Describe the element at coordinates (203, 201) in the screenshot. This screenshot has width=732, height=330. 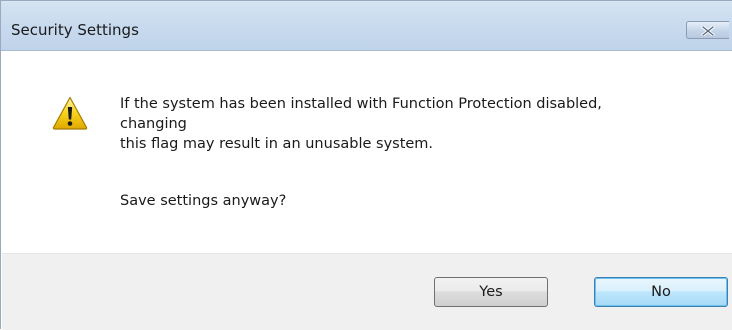
I see `confirm-question: Save settings anyway?` at that location.